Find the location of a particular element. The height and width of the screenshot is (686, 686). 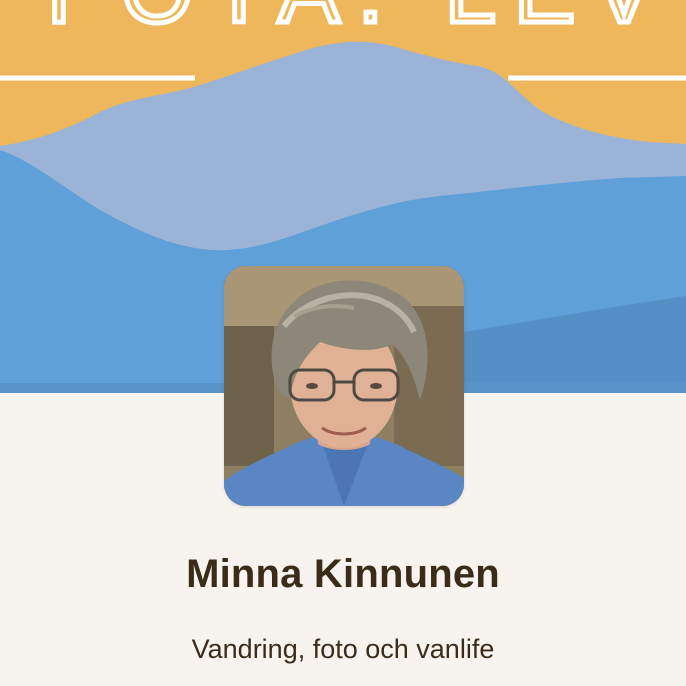

profile-avatar is located at coordinates (344, 386).